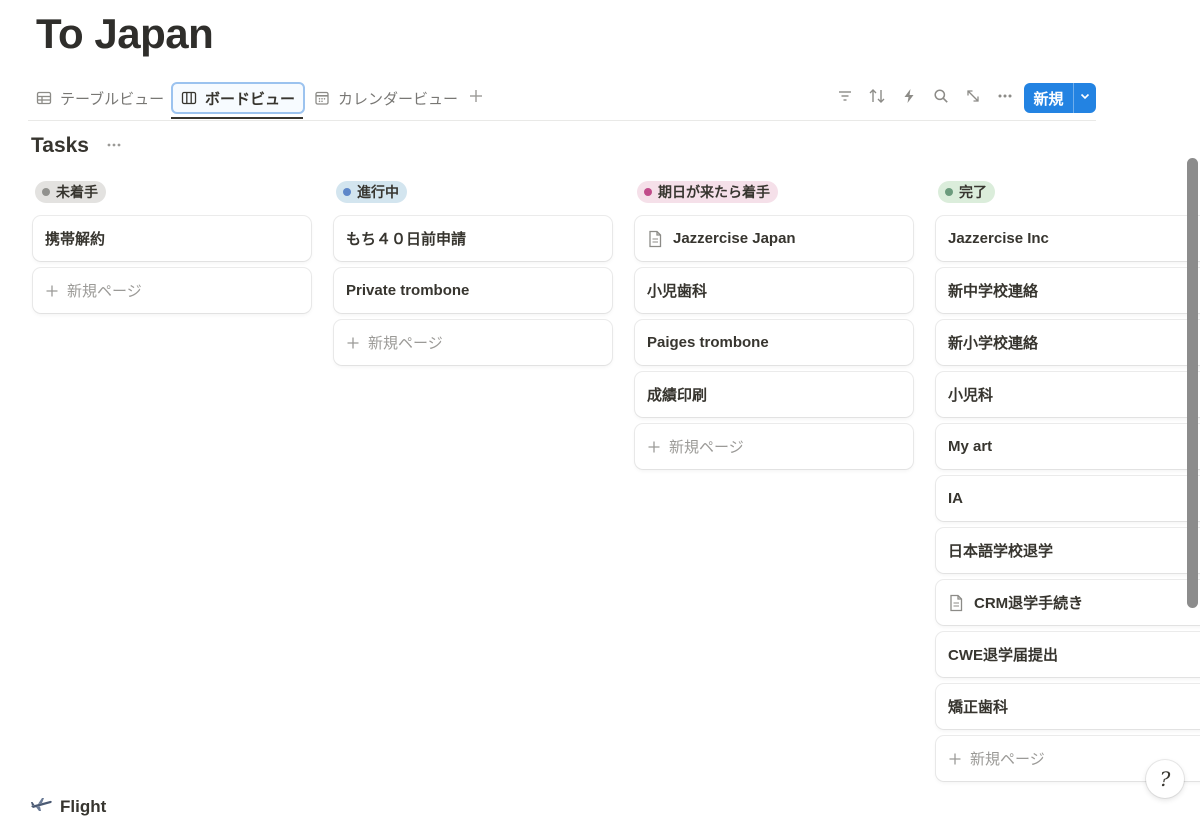 The height and width of the screenshot is (817, 1200). Describe the element at coordinates (998, 238) in the screenshot. I see `card-title: Jazzercise Inc` at that location.